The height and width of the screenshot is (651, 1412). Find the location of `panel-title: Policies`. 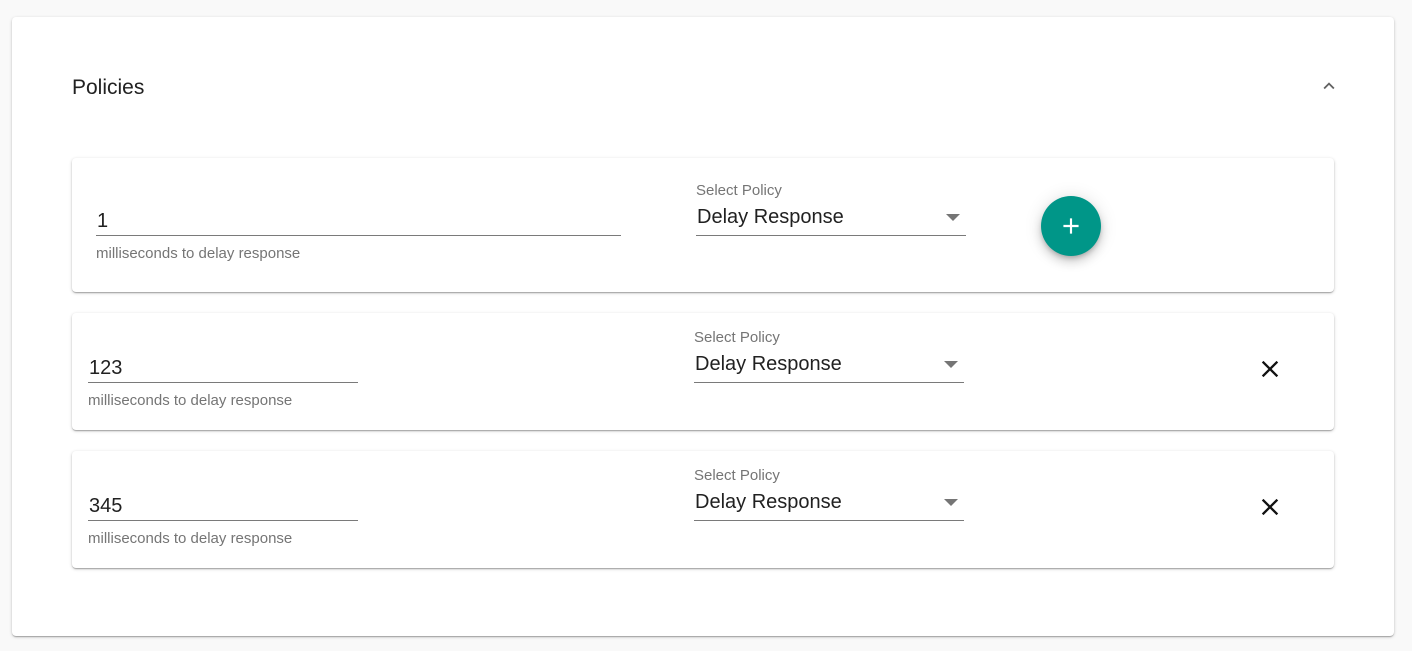

panel-title: Policies is located at coordinates (108, 87).